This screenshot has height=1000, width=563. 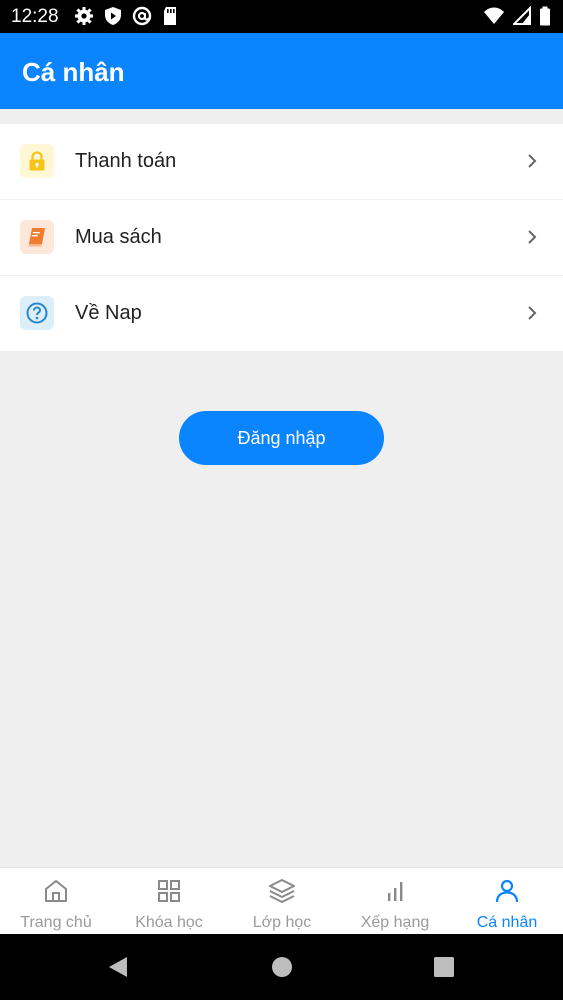 What do you see at coordinates (169, 922) in the screenshot?
I see `tab-label: Khóa học` at bounding box center [169, 922].